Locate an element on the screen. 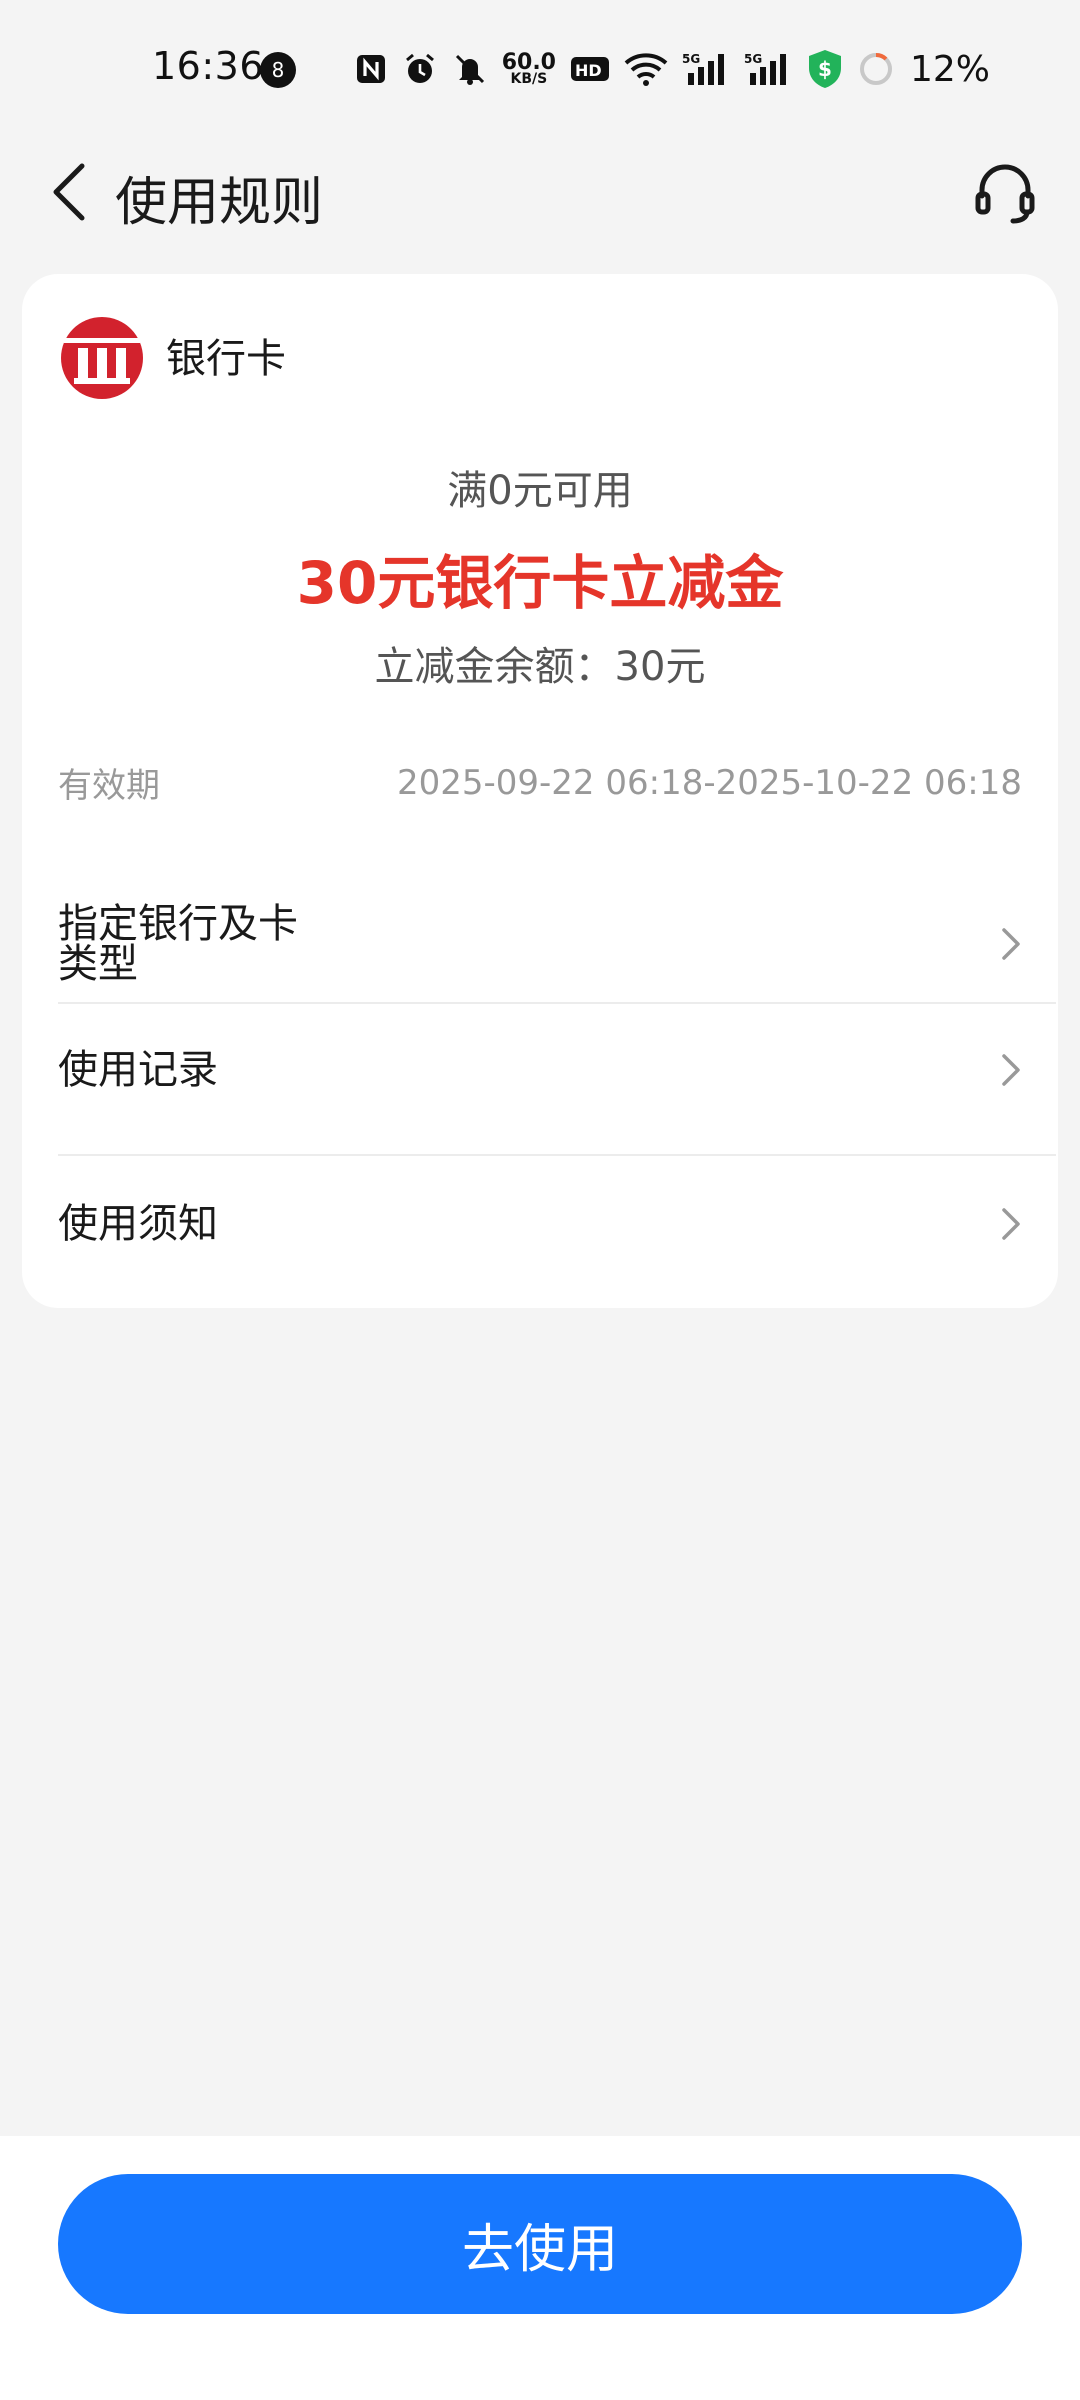 This screenshot has height=2400, width=1080. validity-label: 有效期 is located at coordinates (109, 786).